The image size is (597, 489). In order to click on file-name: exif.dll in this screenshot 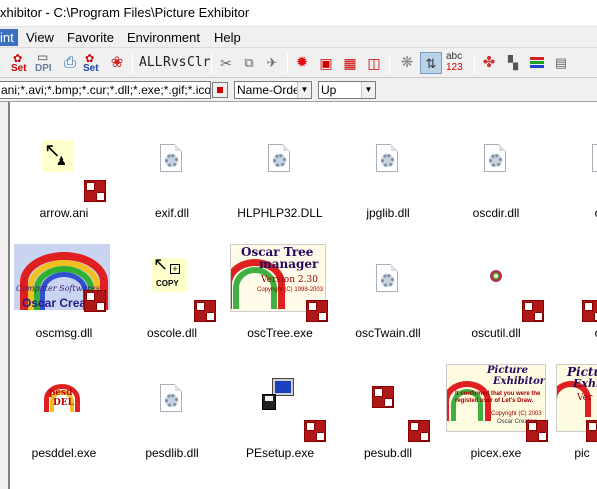, I will do `click(171, 213)`.